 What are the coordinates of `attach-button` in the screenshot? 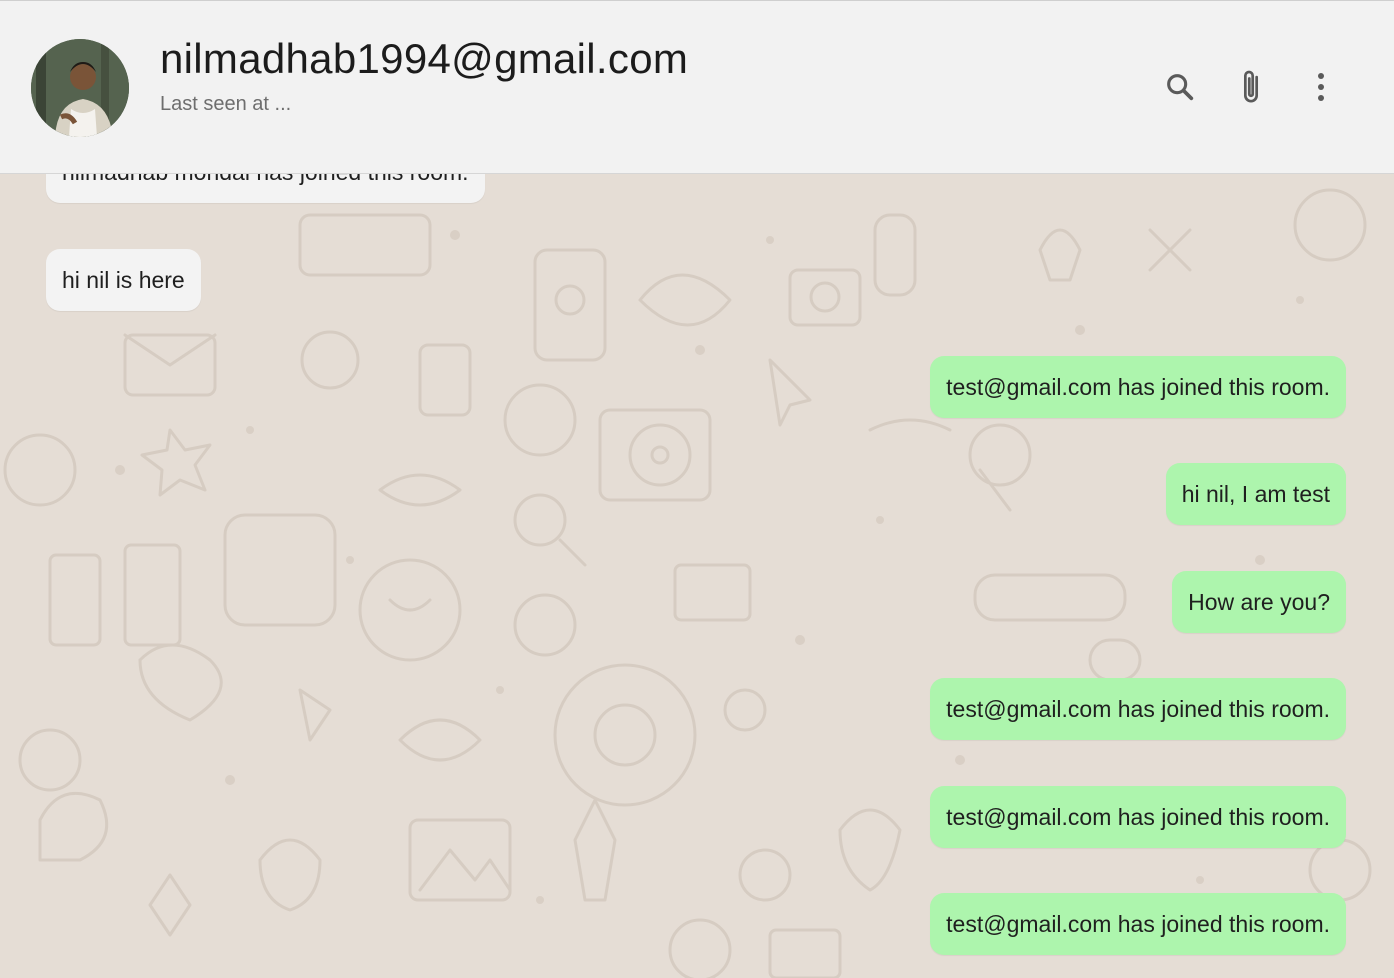 It's located at (1251, 87).